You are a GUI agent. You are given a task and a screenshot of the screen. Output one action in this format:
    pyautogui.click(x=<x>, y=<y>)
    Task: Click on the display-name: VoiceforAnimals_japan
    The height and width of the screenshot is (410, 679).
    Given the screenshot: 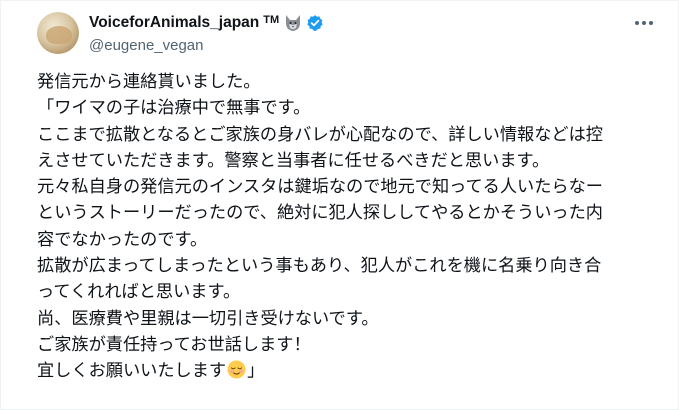 What is the action you would take?
    pyautogui.click(x=174, y=23)
    